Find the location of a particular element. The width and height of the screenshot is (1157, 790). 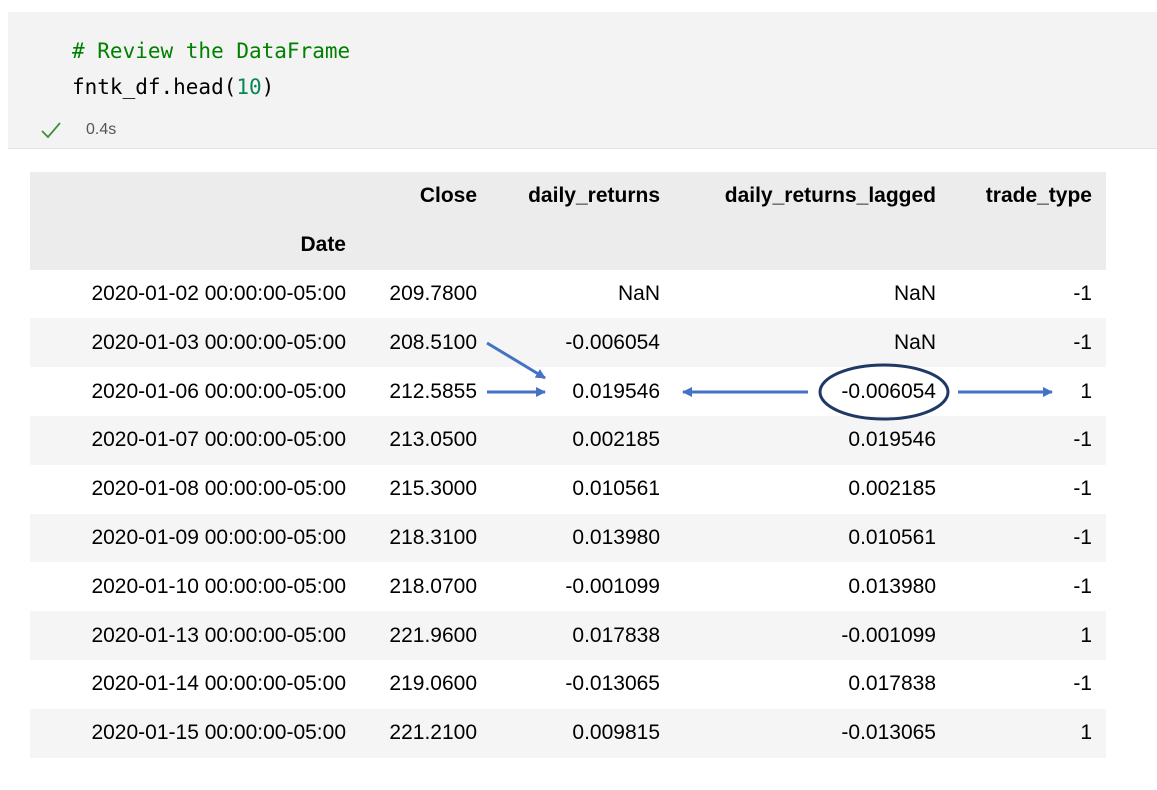

row-index-date: 2020-01-15 00:00:00-05:00 is located at coordinates (218, 733).